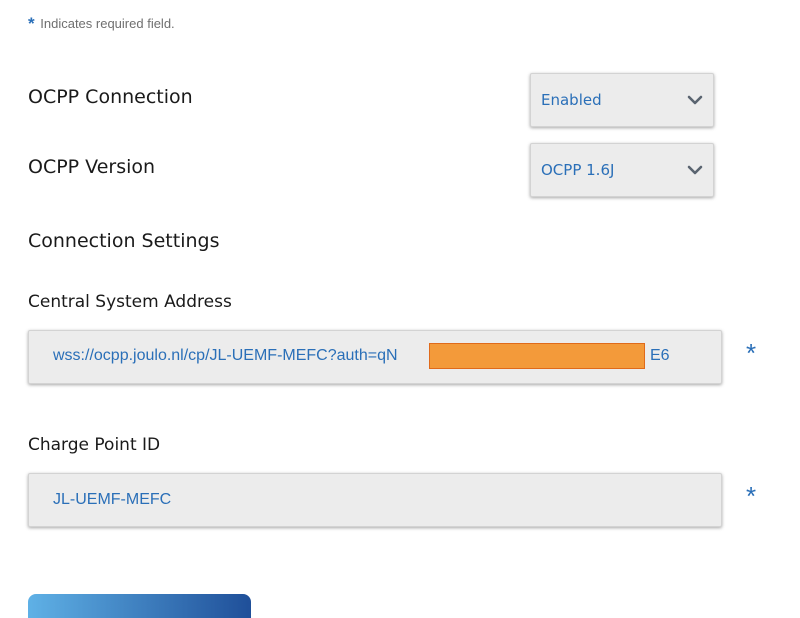  Describe the element at coordinates (94, 445) in the screenshot. I see `charge-point-id-label: Charge Point ID` at that location.